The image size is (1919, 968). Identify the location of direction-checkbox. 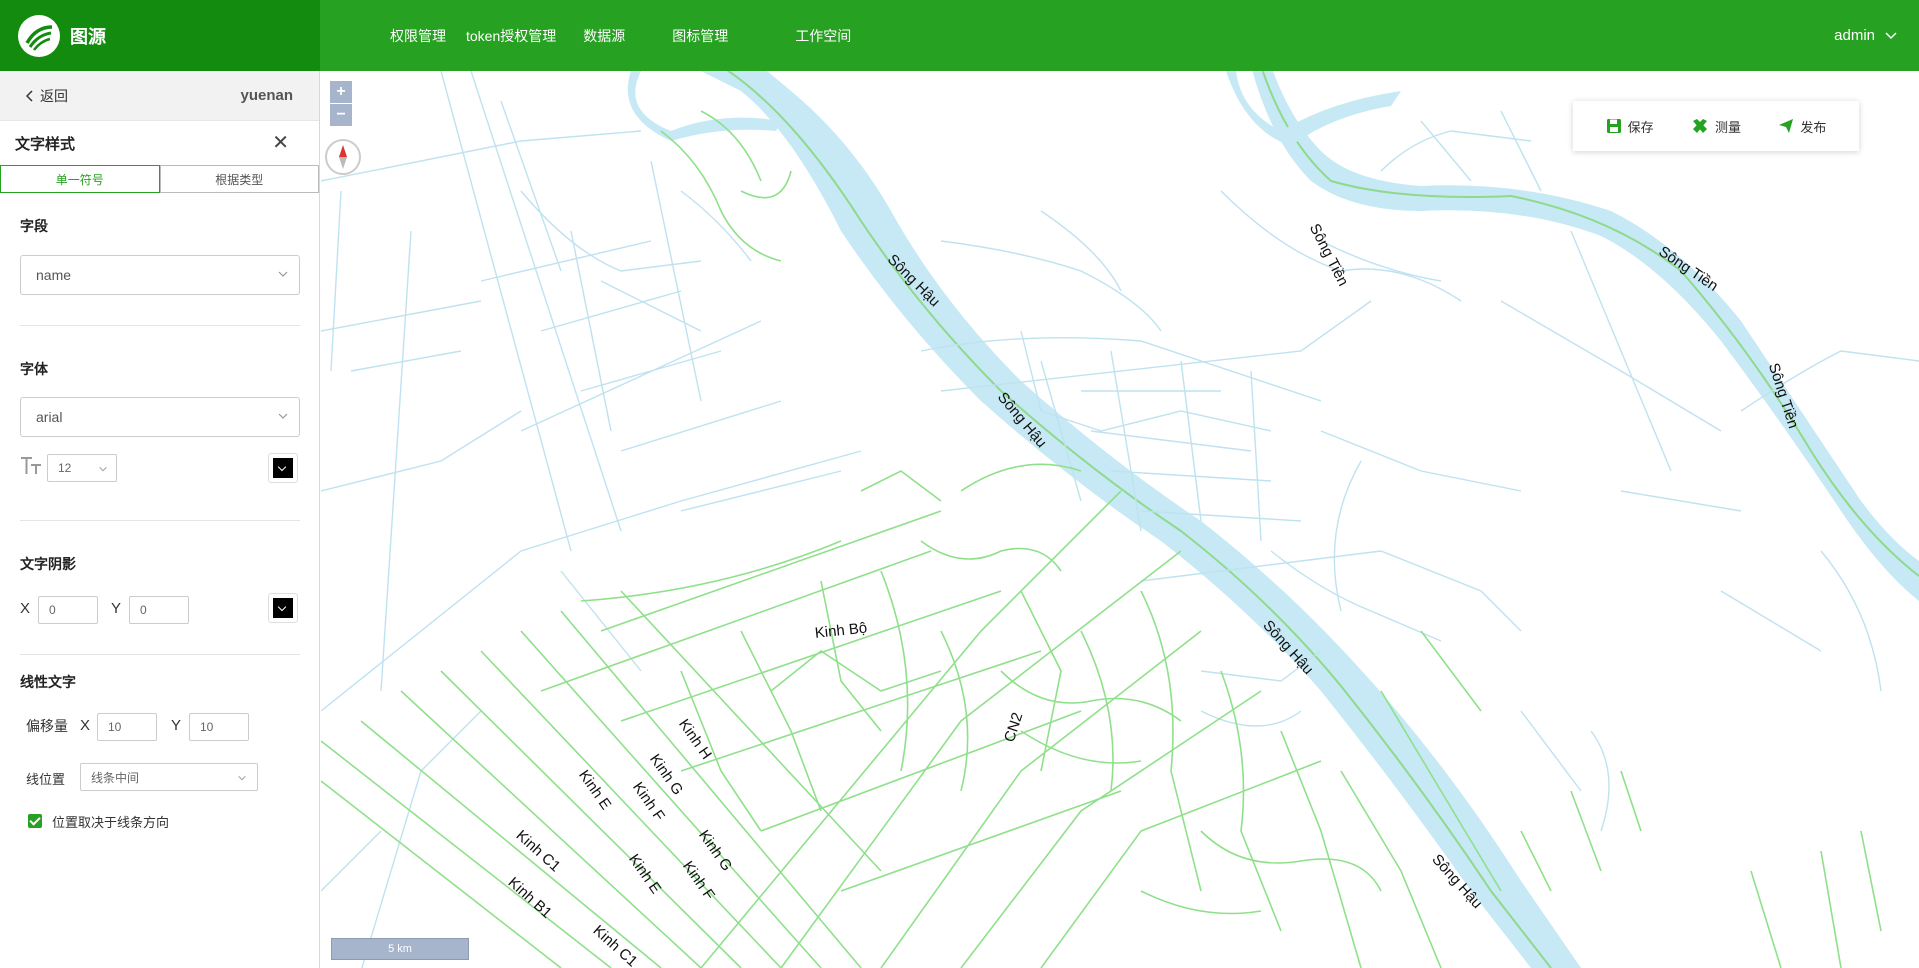
(35, 821).